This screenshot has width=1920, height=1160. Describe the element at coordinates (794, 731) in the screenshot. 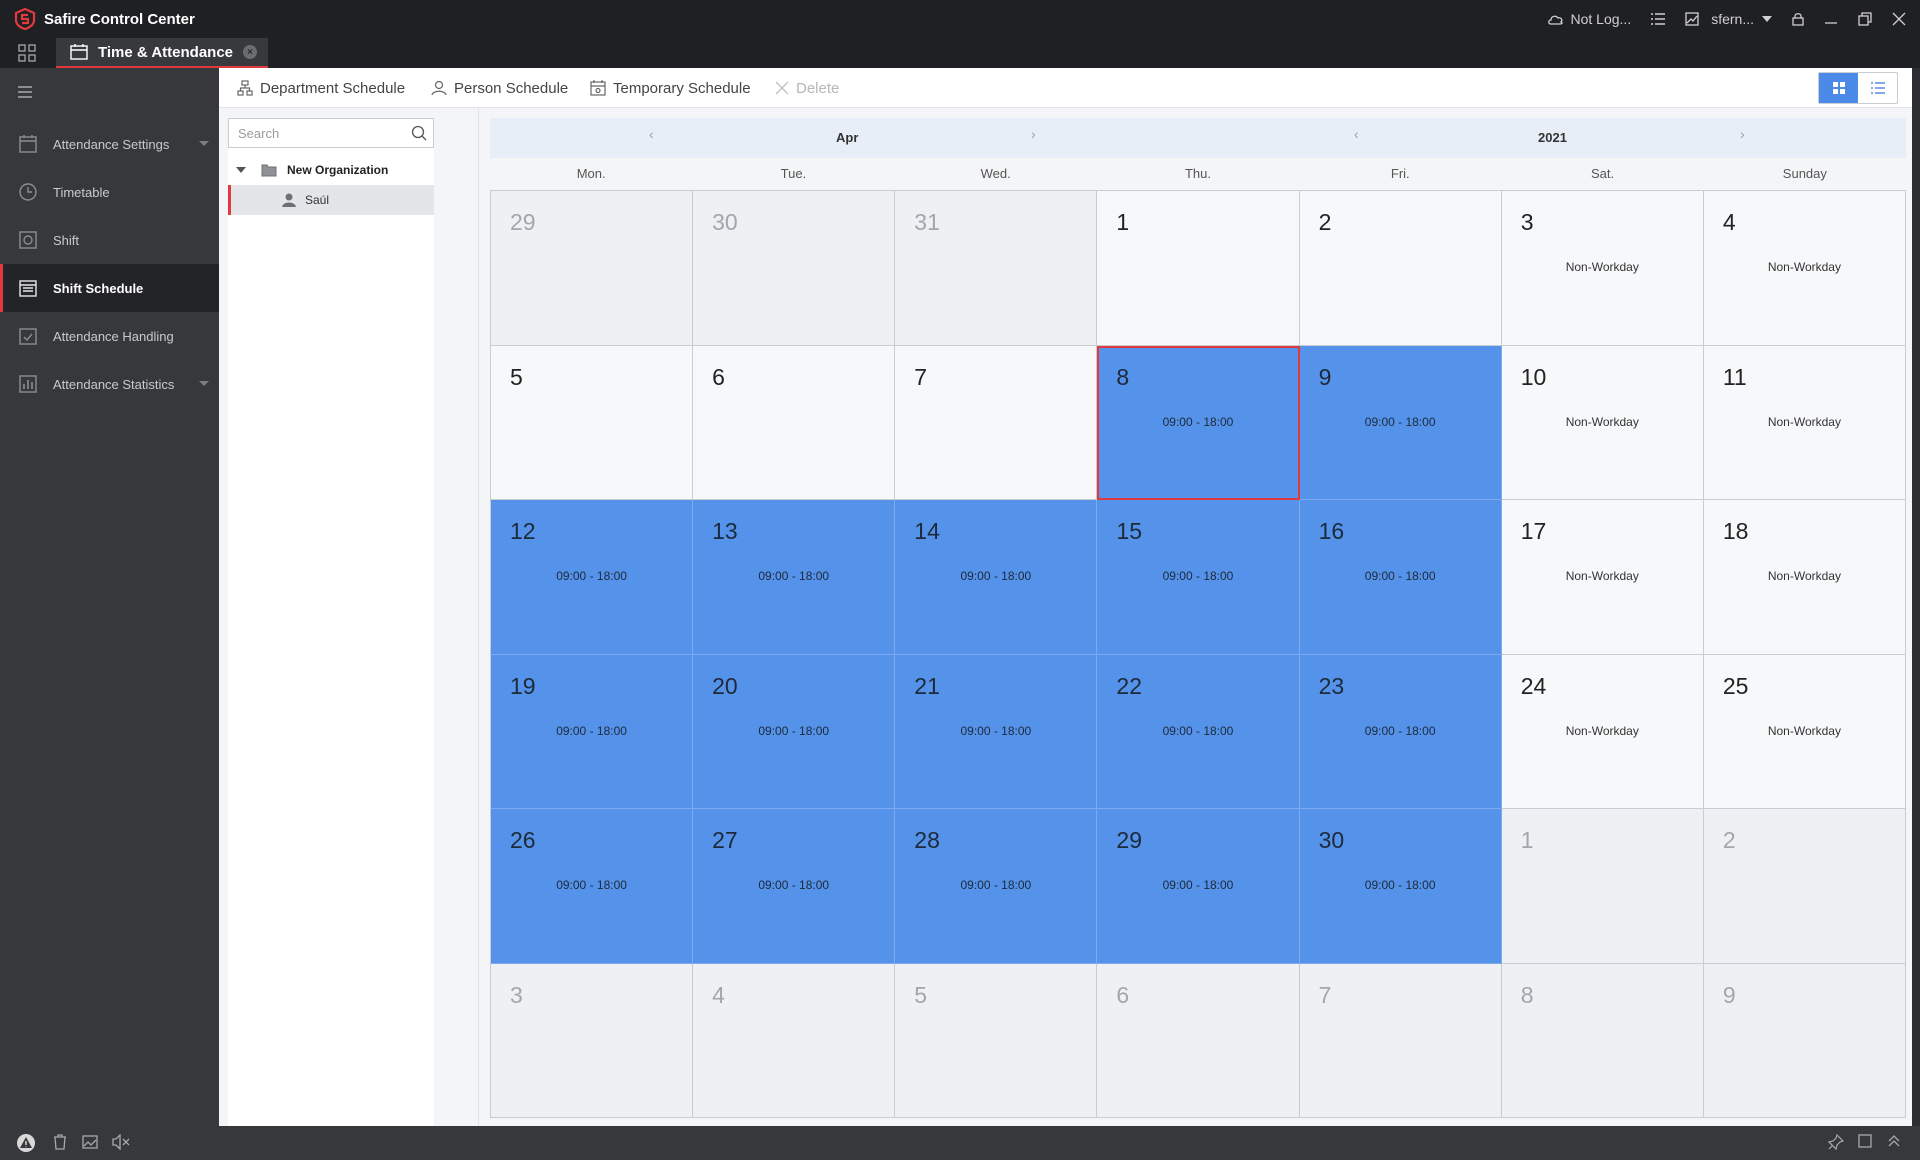

I see `calendar-day-cell: 20 09:00 - 18:00` at that location.